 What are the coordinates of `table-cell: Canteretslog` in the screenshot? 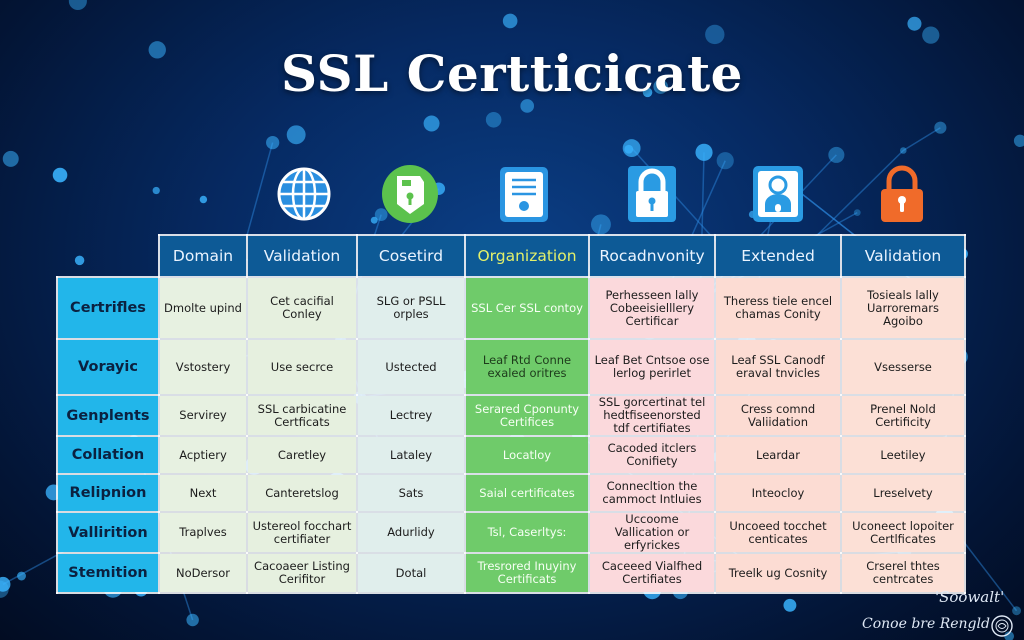 It's located at (302, 493).